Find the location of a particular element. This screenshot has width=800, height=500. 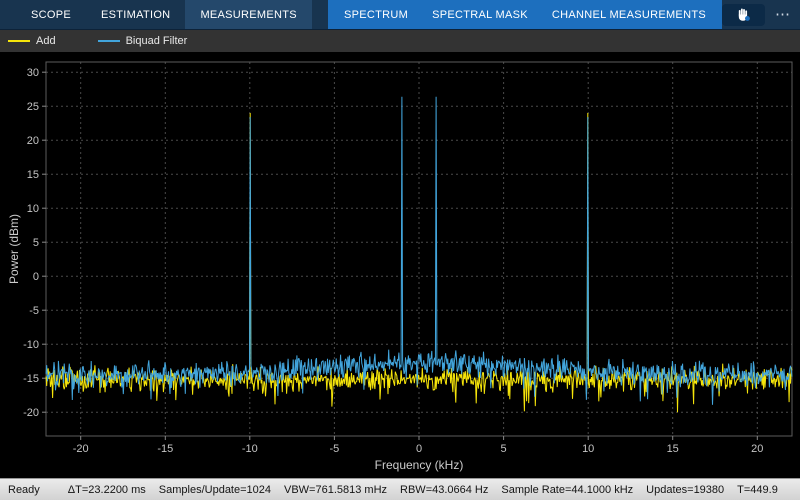

status-vbw: VBW=761.5813 mHz is located at coordinates (336, 489).